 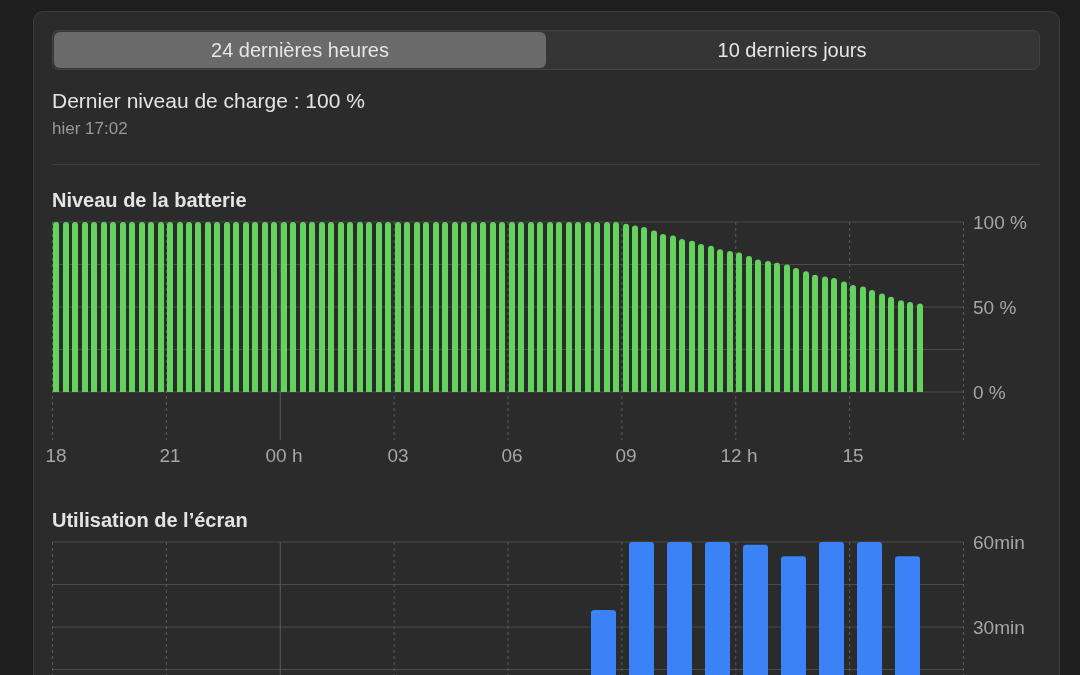 I want to click on axis-label: 50 %, so click(x=995, y=307).